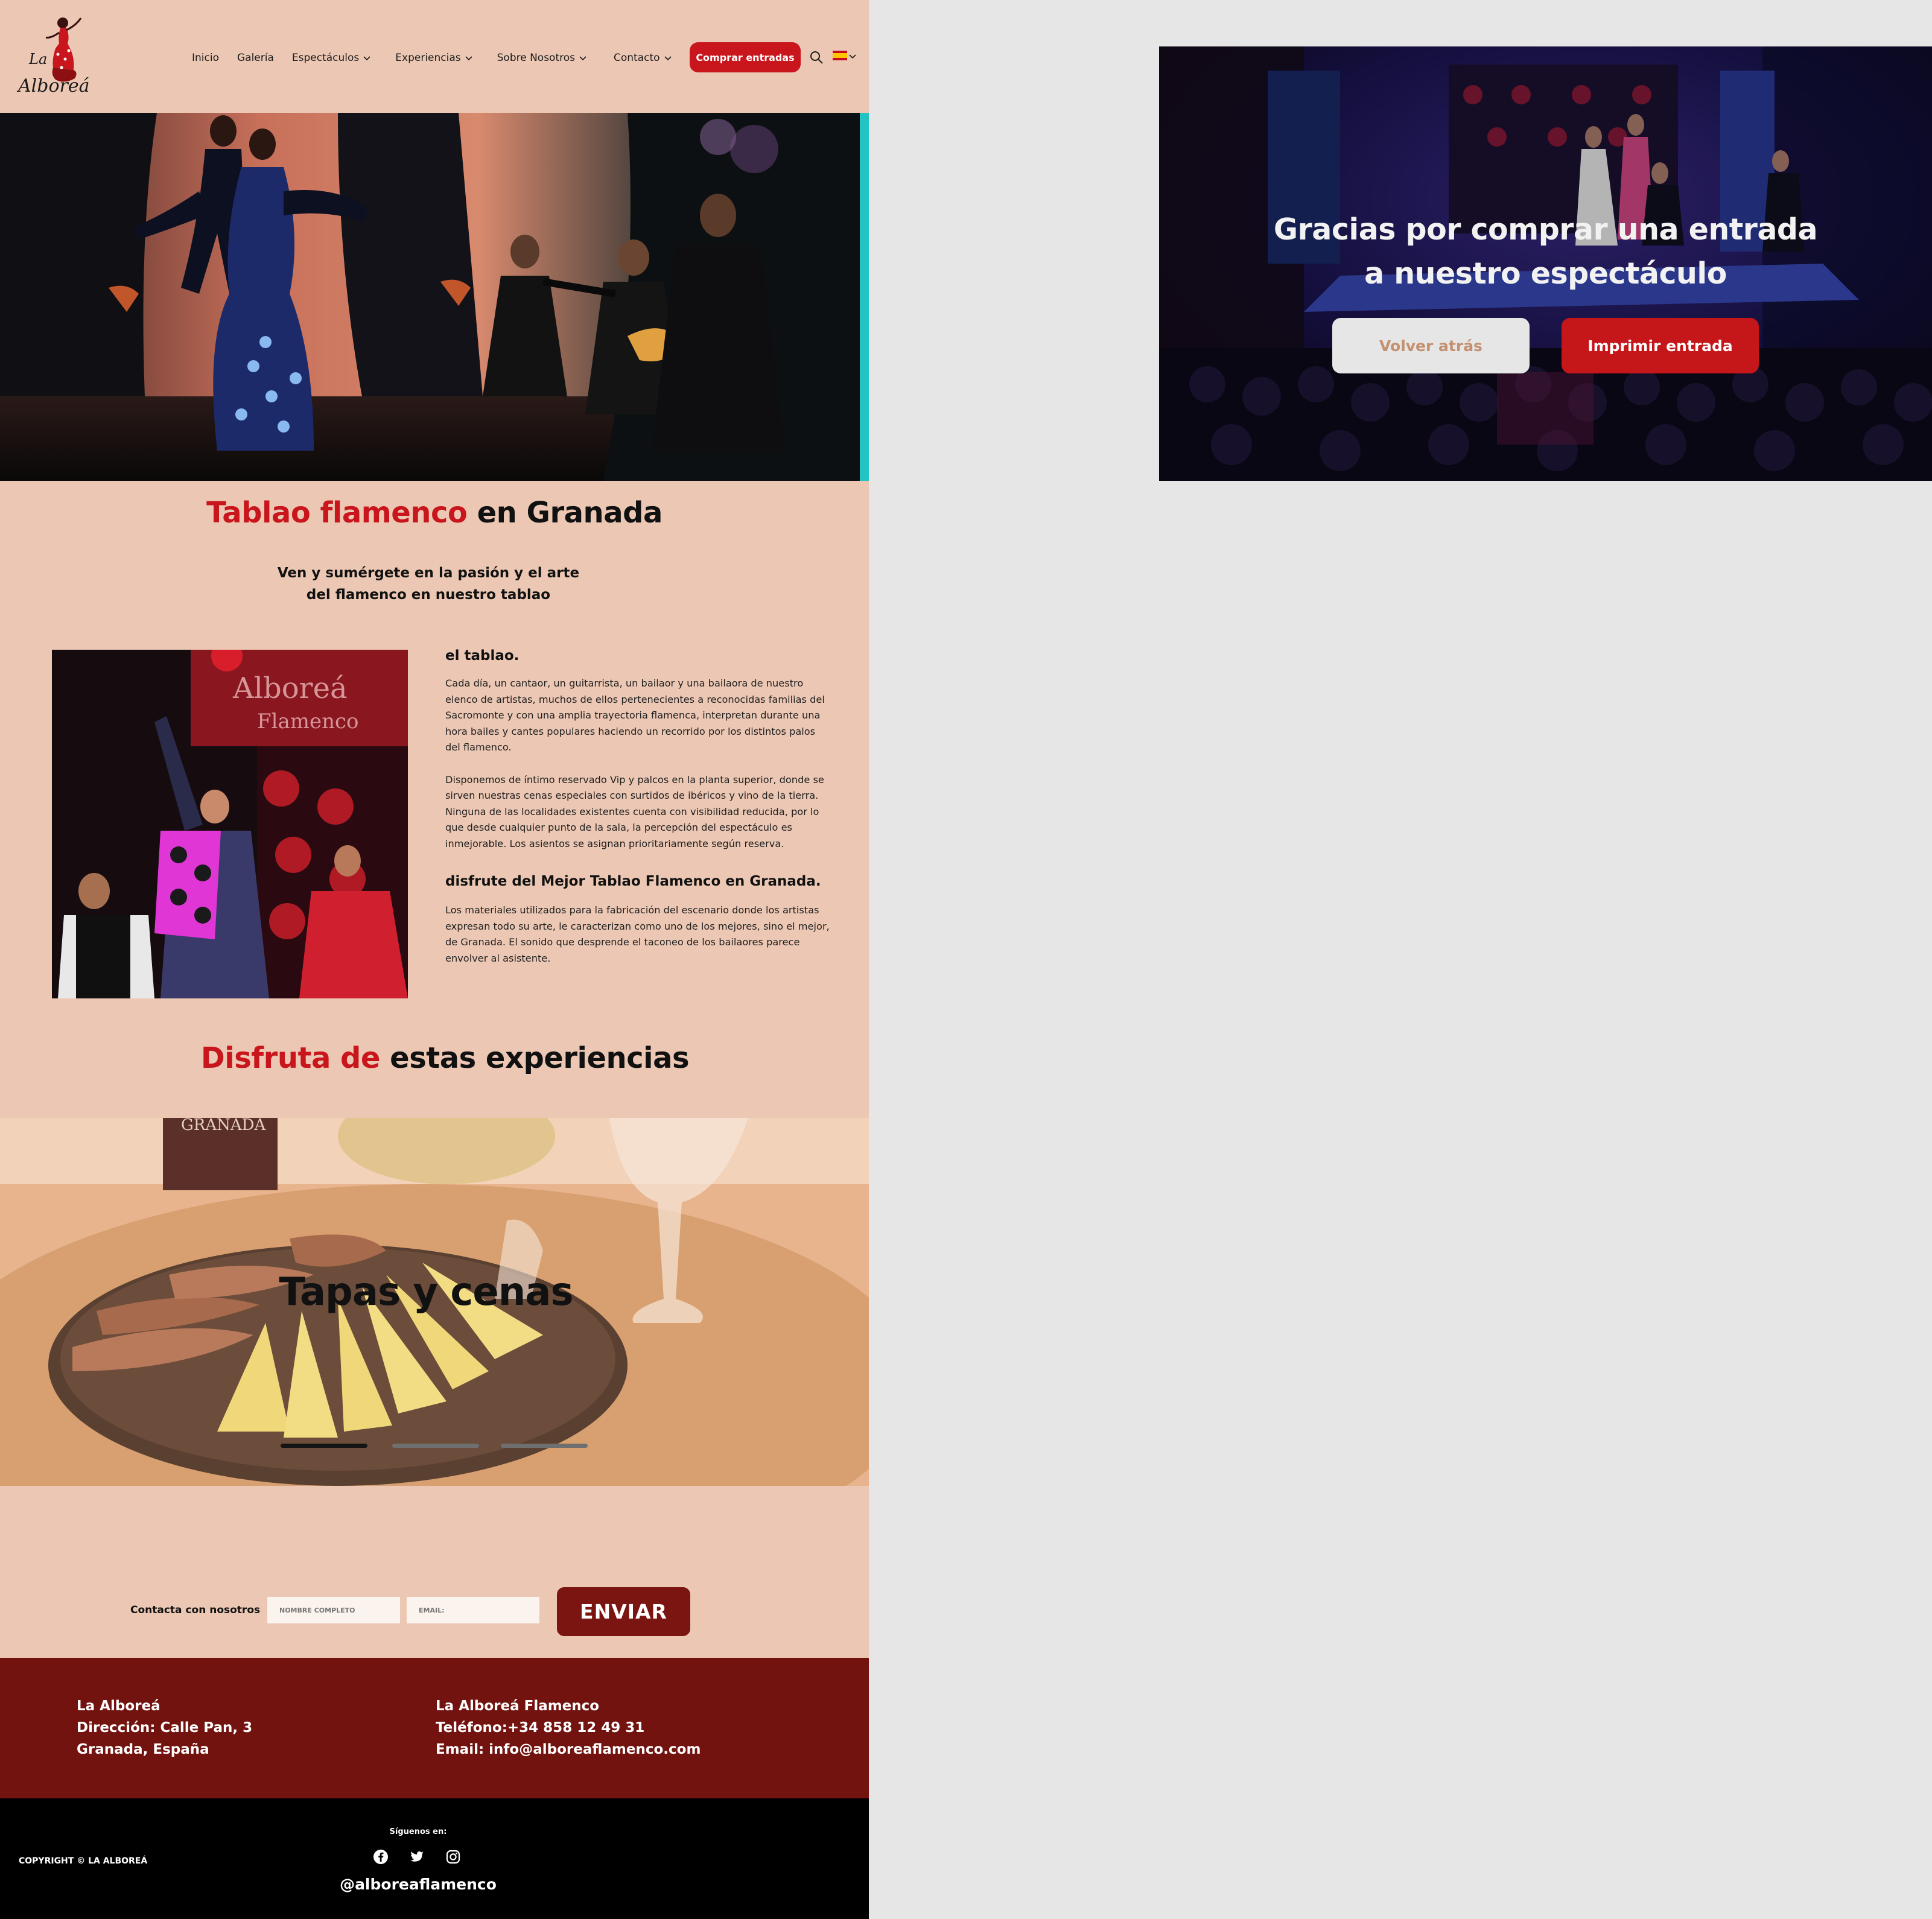  Describe the element at coordinates (290, 688) in the screenshot. I see `svg-text: Alboreá` at that location.